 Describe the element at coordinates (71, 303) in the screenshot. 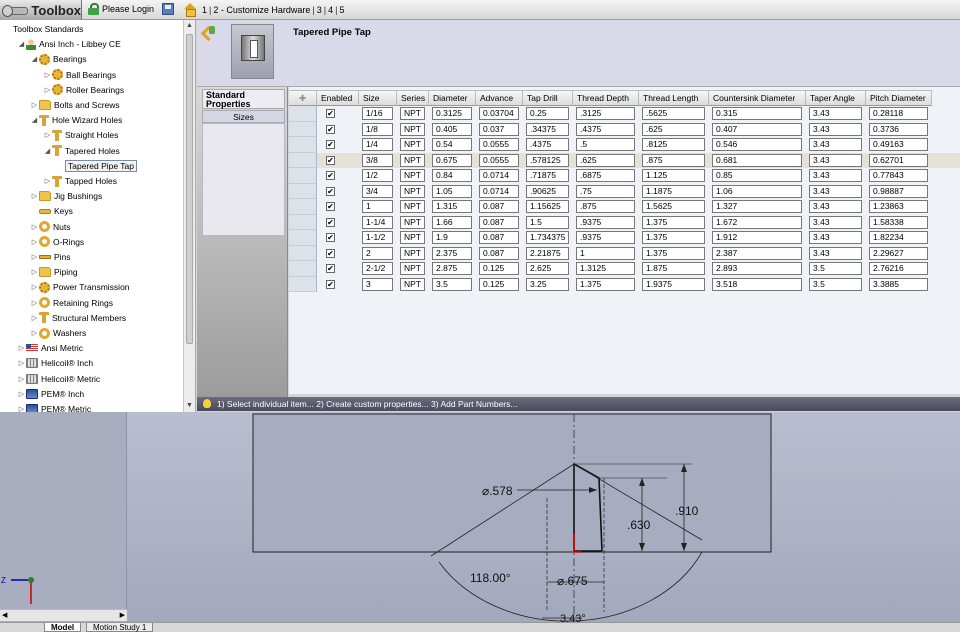

I see `tree-item: ▷ Retaining Rings` at that location.